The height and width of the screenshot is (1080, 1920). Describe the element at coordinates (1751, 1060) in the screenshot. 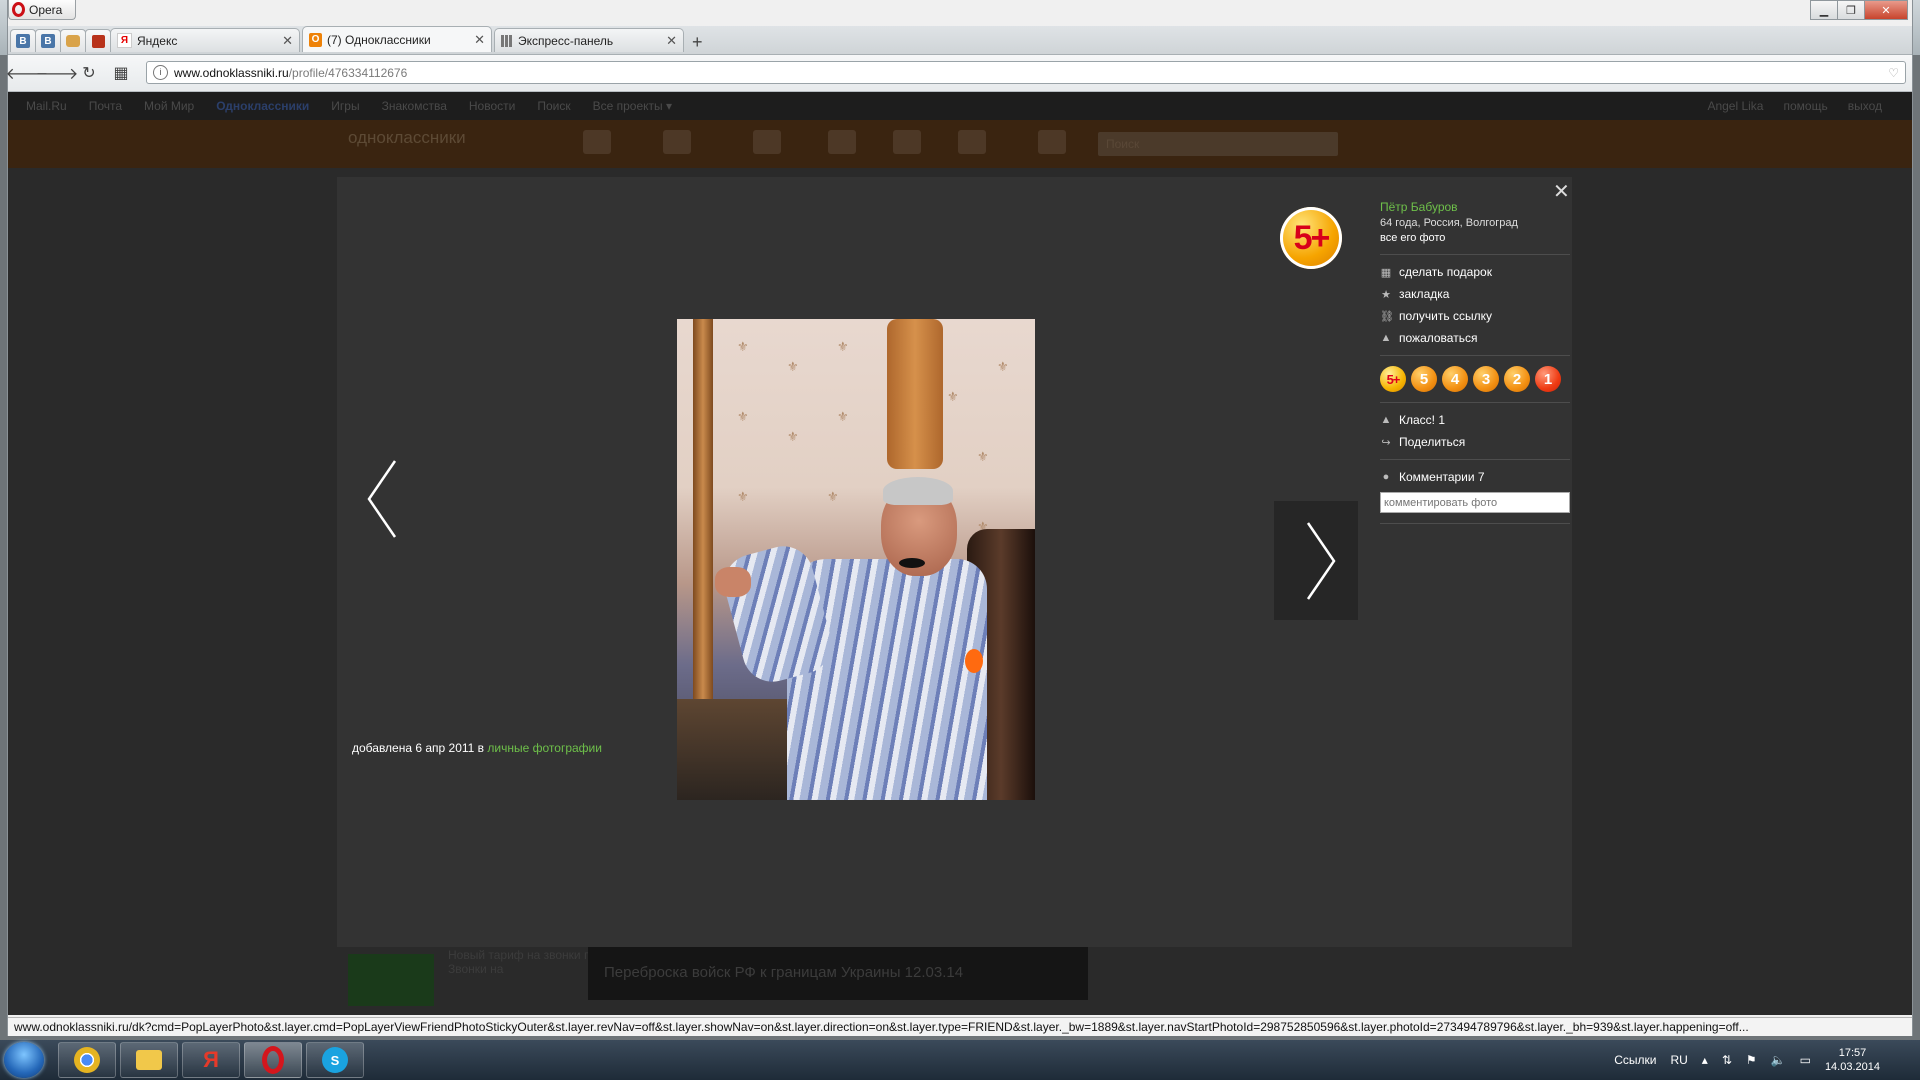

I see `flag-icon: ⚑` at that location.